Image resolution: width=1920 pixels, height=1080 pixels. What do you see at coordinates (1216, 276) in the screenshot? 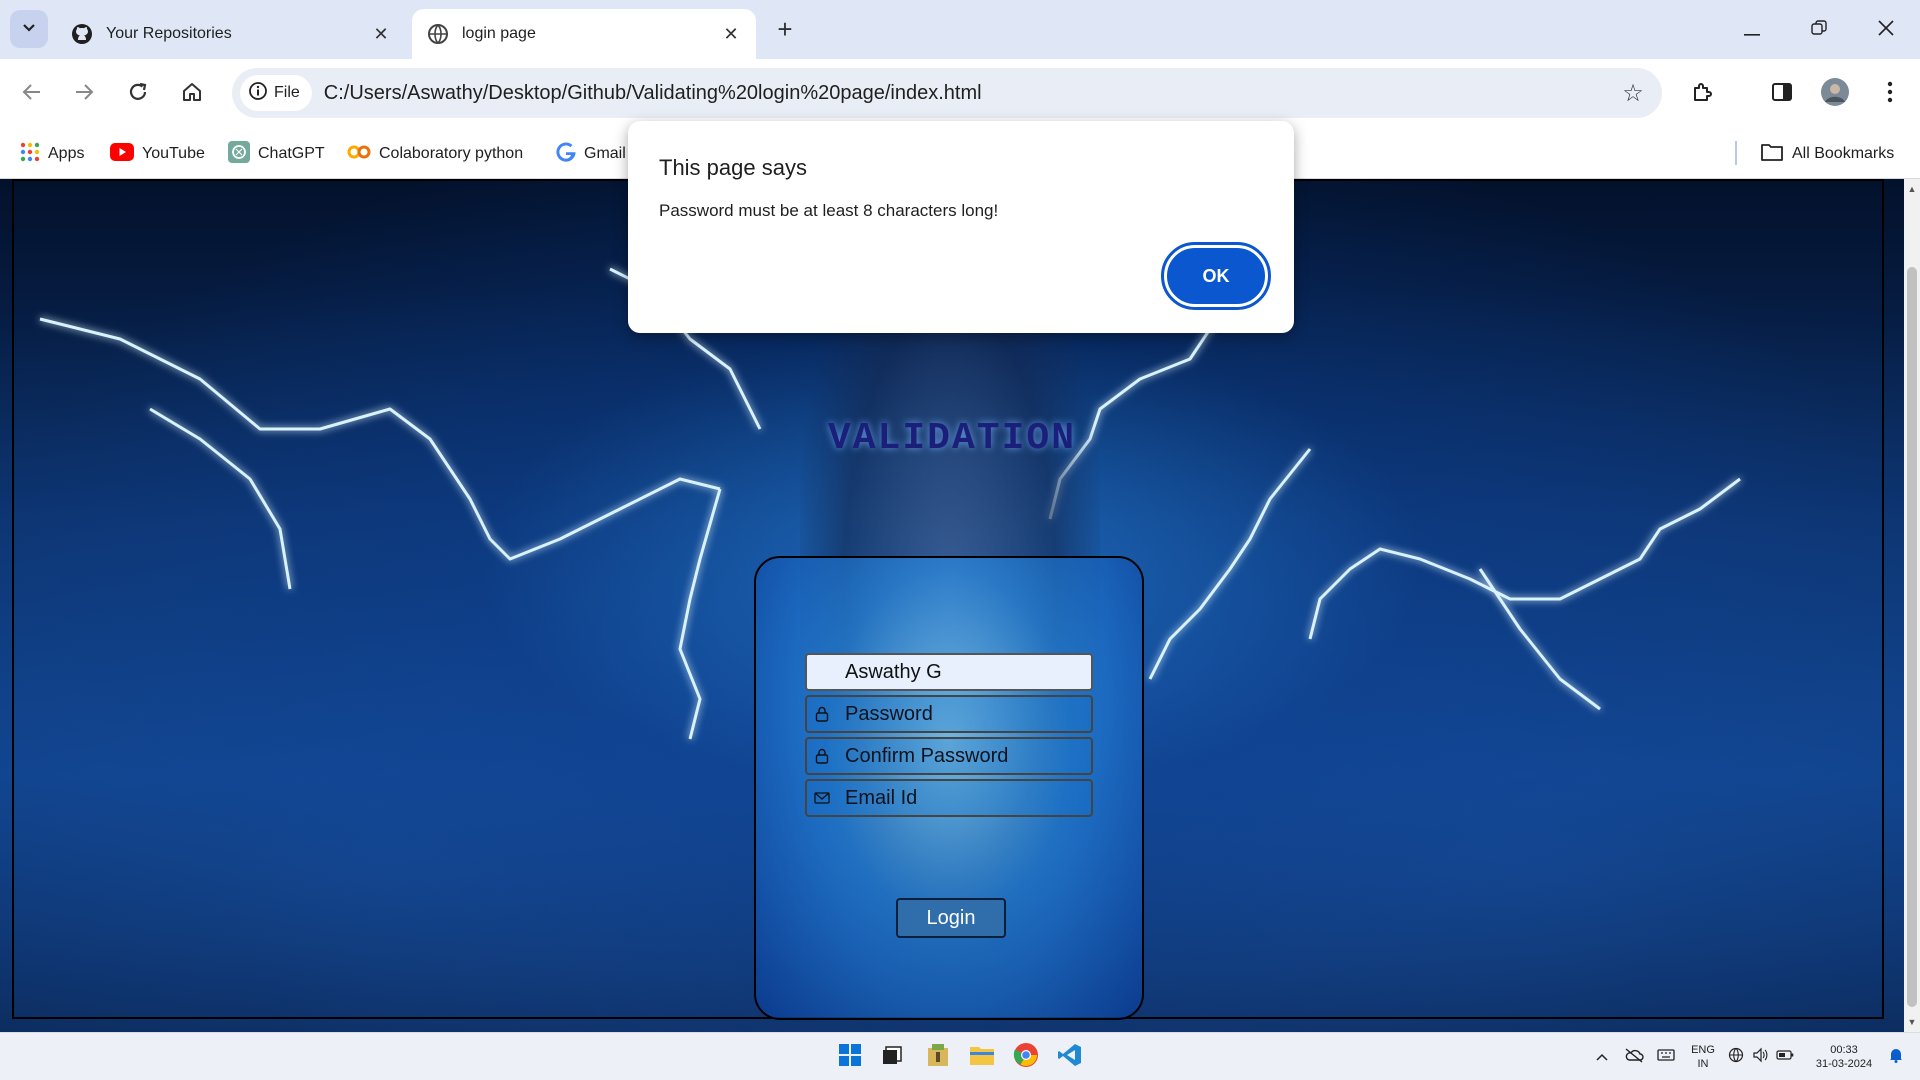
I see `ok-button: OK` at bounding box center [1216, 276].